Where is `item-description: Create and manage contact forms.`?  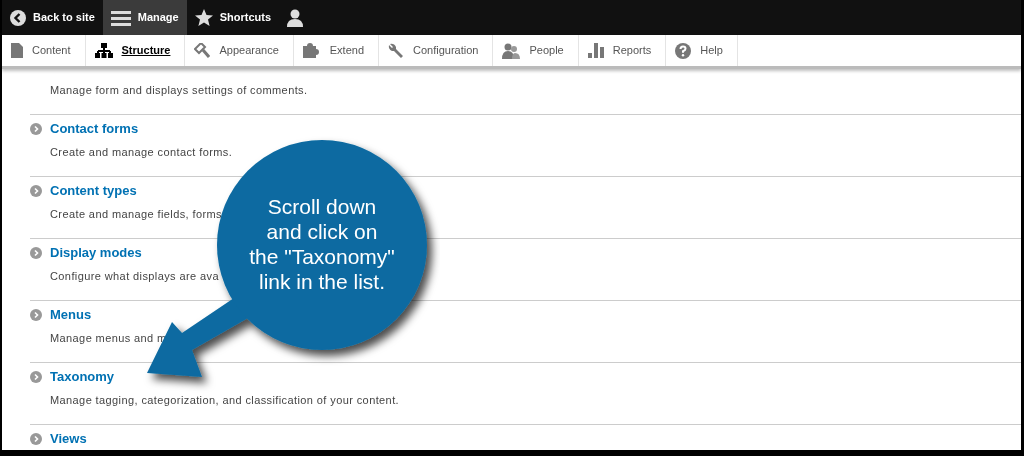 item-description: Create and manage contact forms. is located at coordinates (141, 152).